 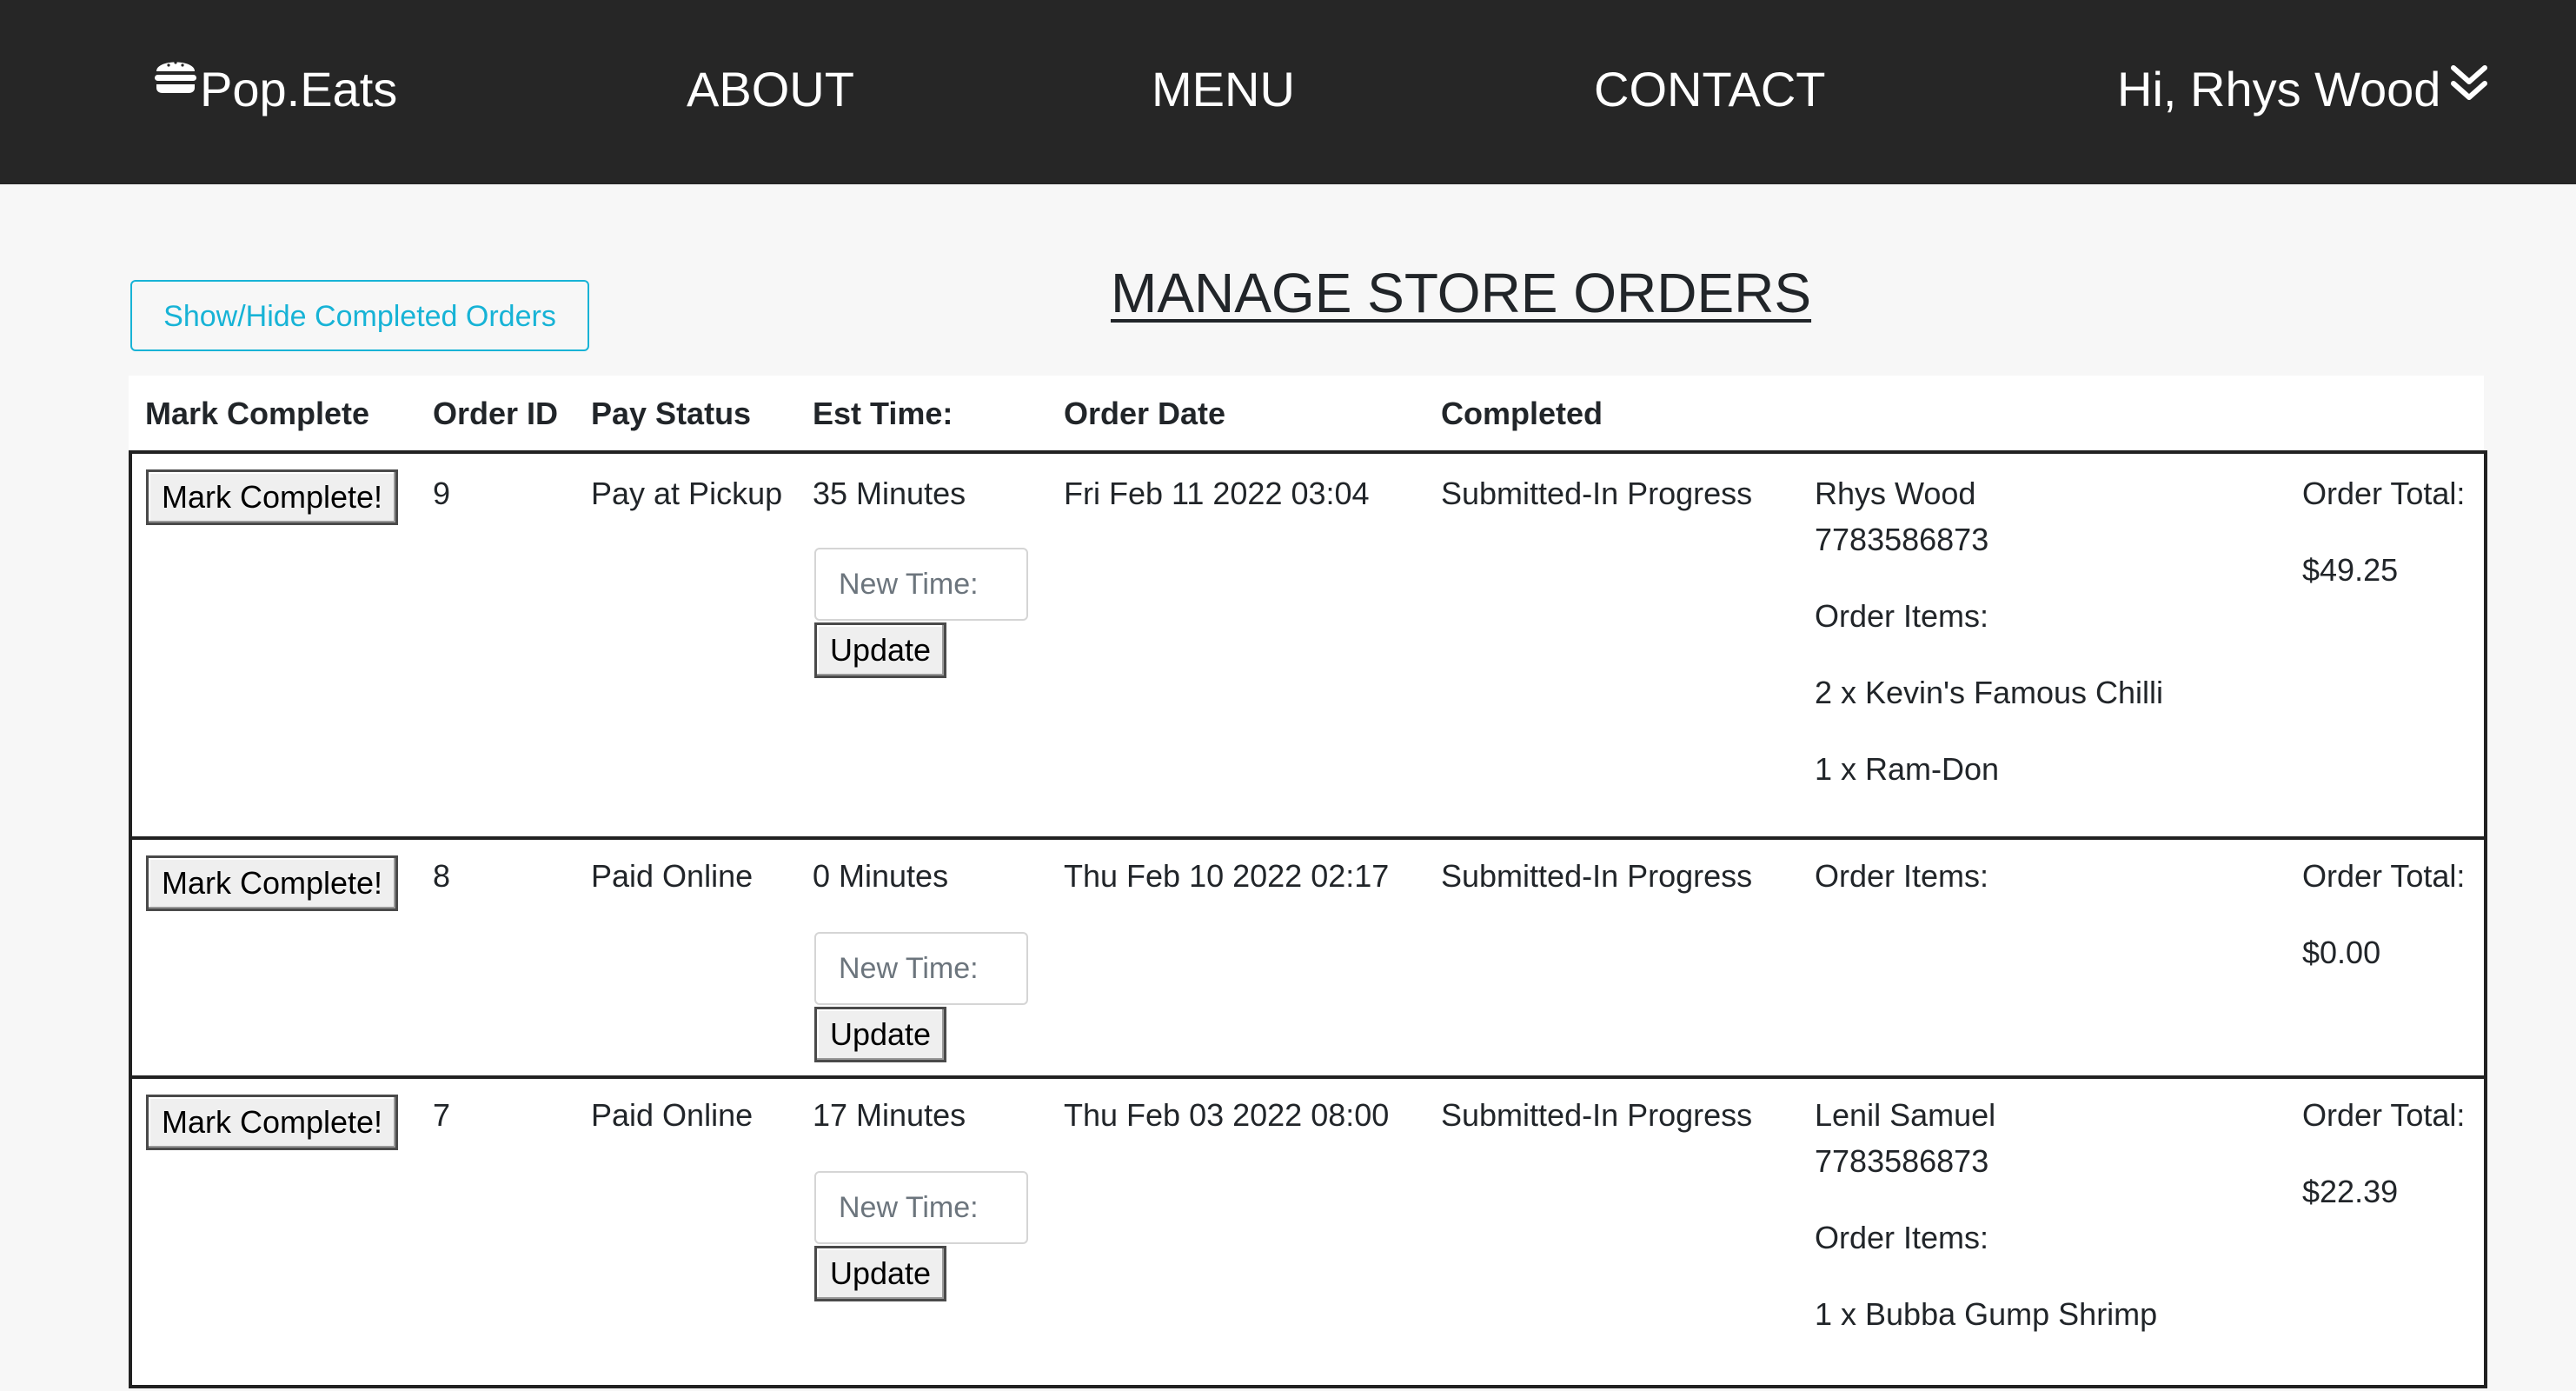 I want to click on order-item: 1 x Ram-Don, so click(x=1907, y=769).